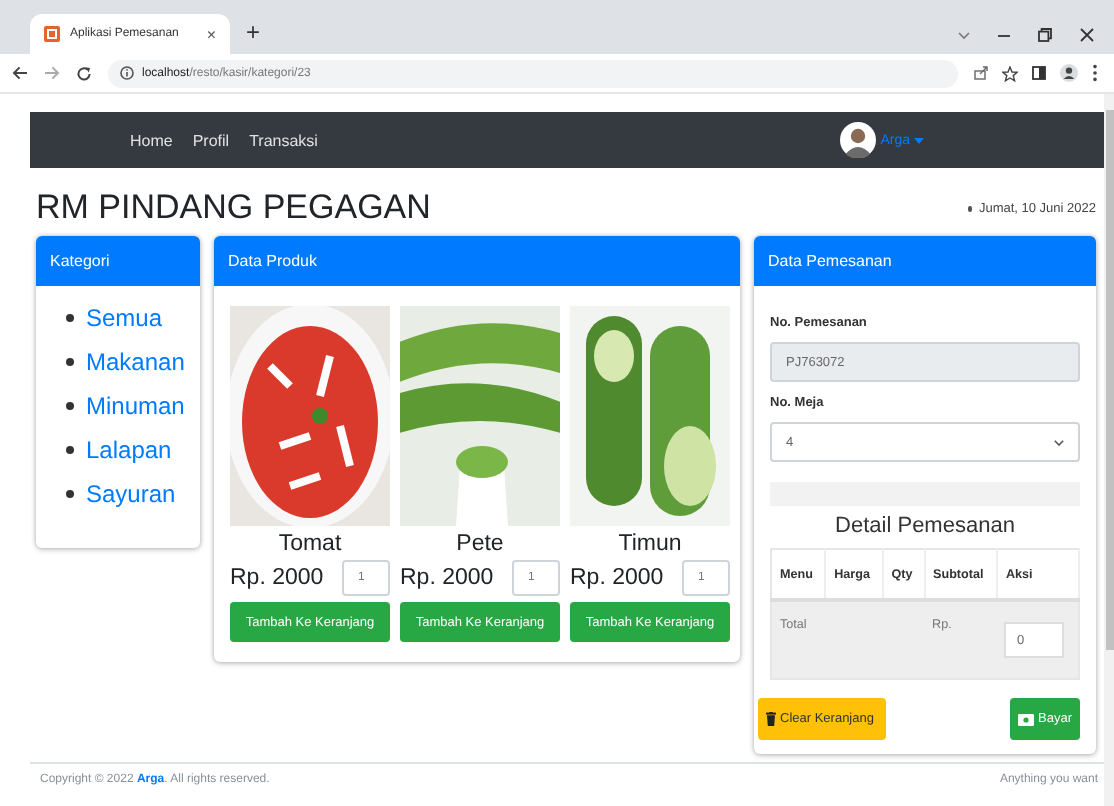  What do you see at coordinates (858, 140) in the screenshot?
I see `avatar-icon` at bounding box center [858, 140].